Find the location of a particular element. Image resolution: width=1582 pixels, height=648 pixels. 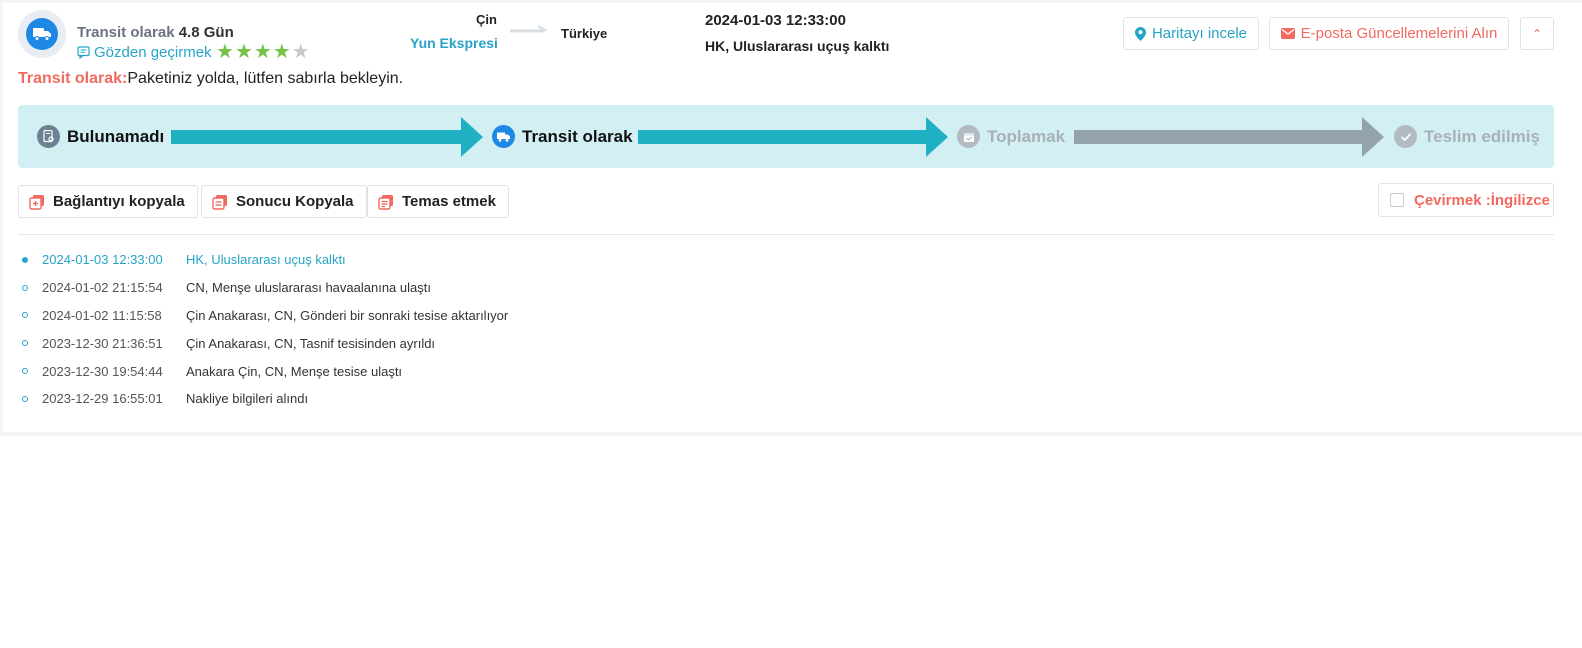

step-label: Bulunamadı is located at coordinates (116, 136).